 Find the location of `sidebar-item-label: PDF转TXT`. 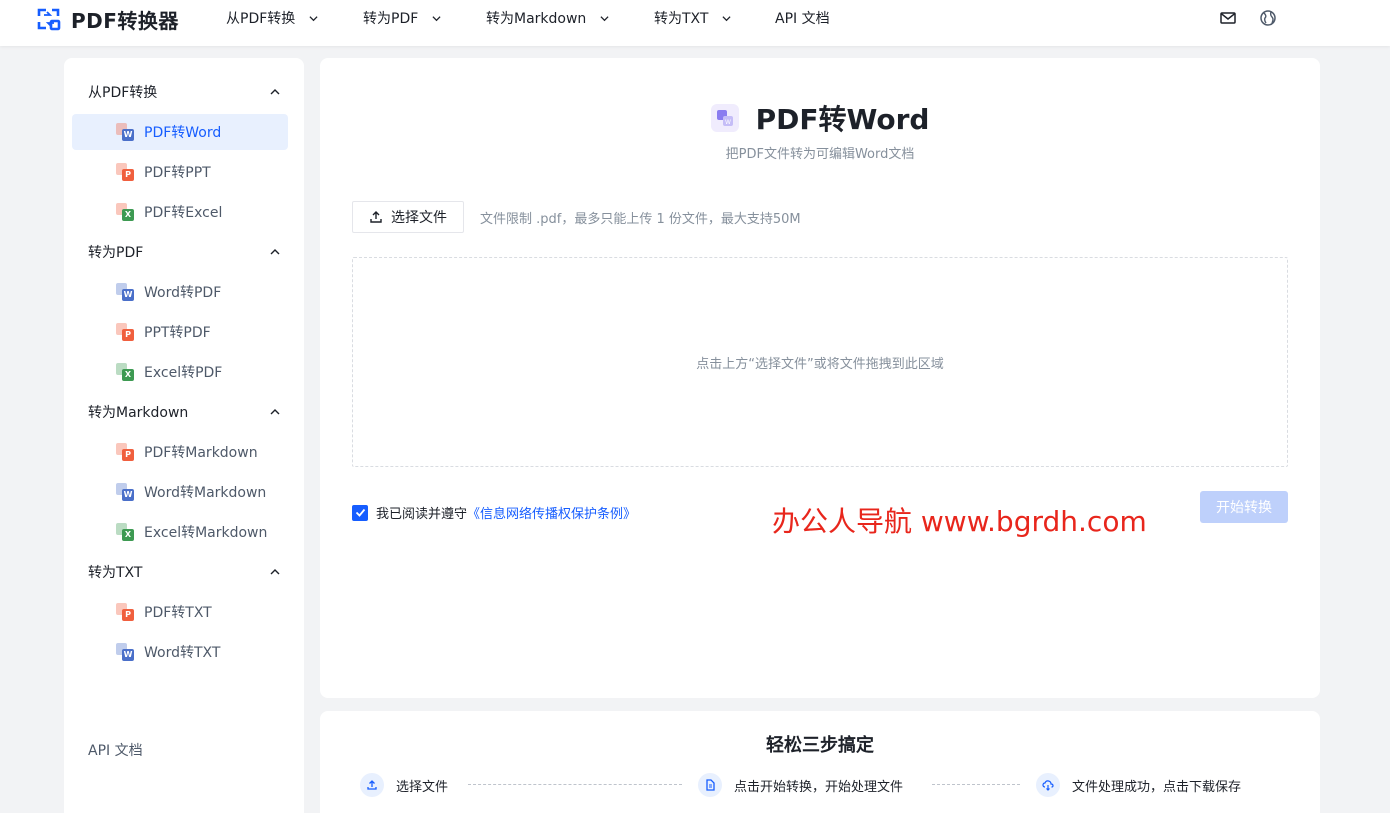

sidebar-item-label: PDF转TXT is located at coordinates (178, 613).